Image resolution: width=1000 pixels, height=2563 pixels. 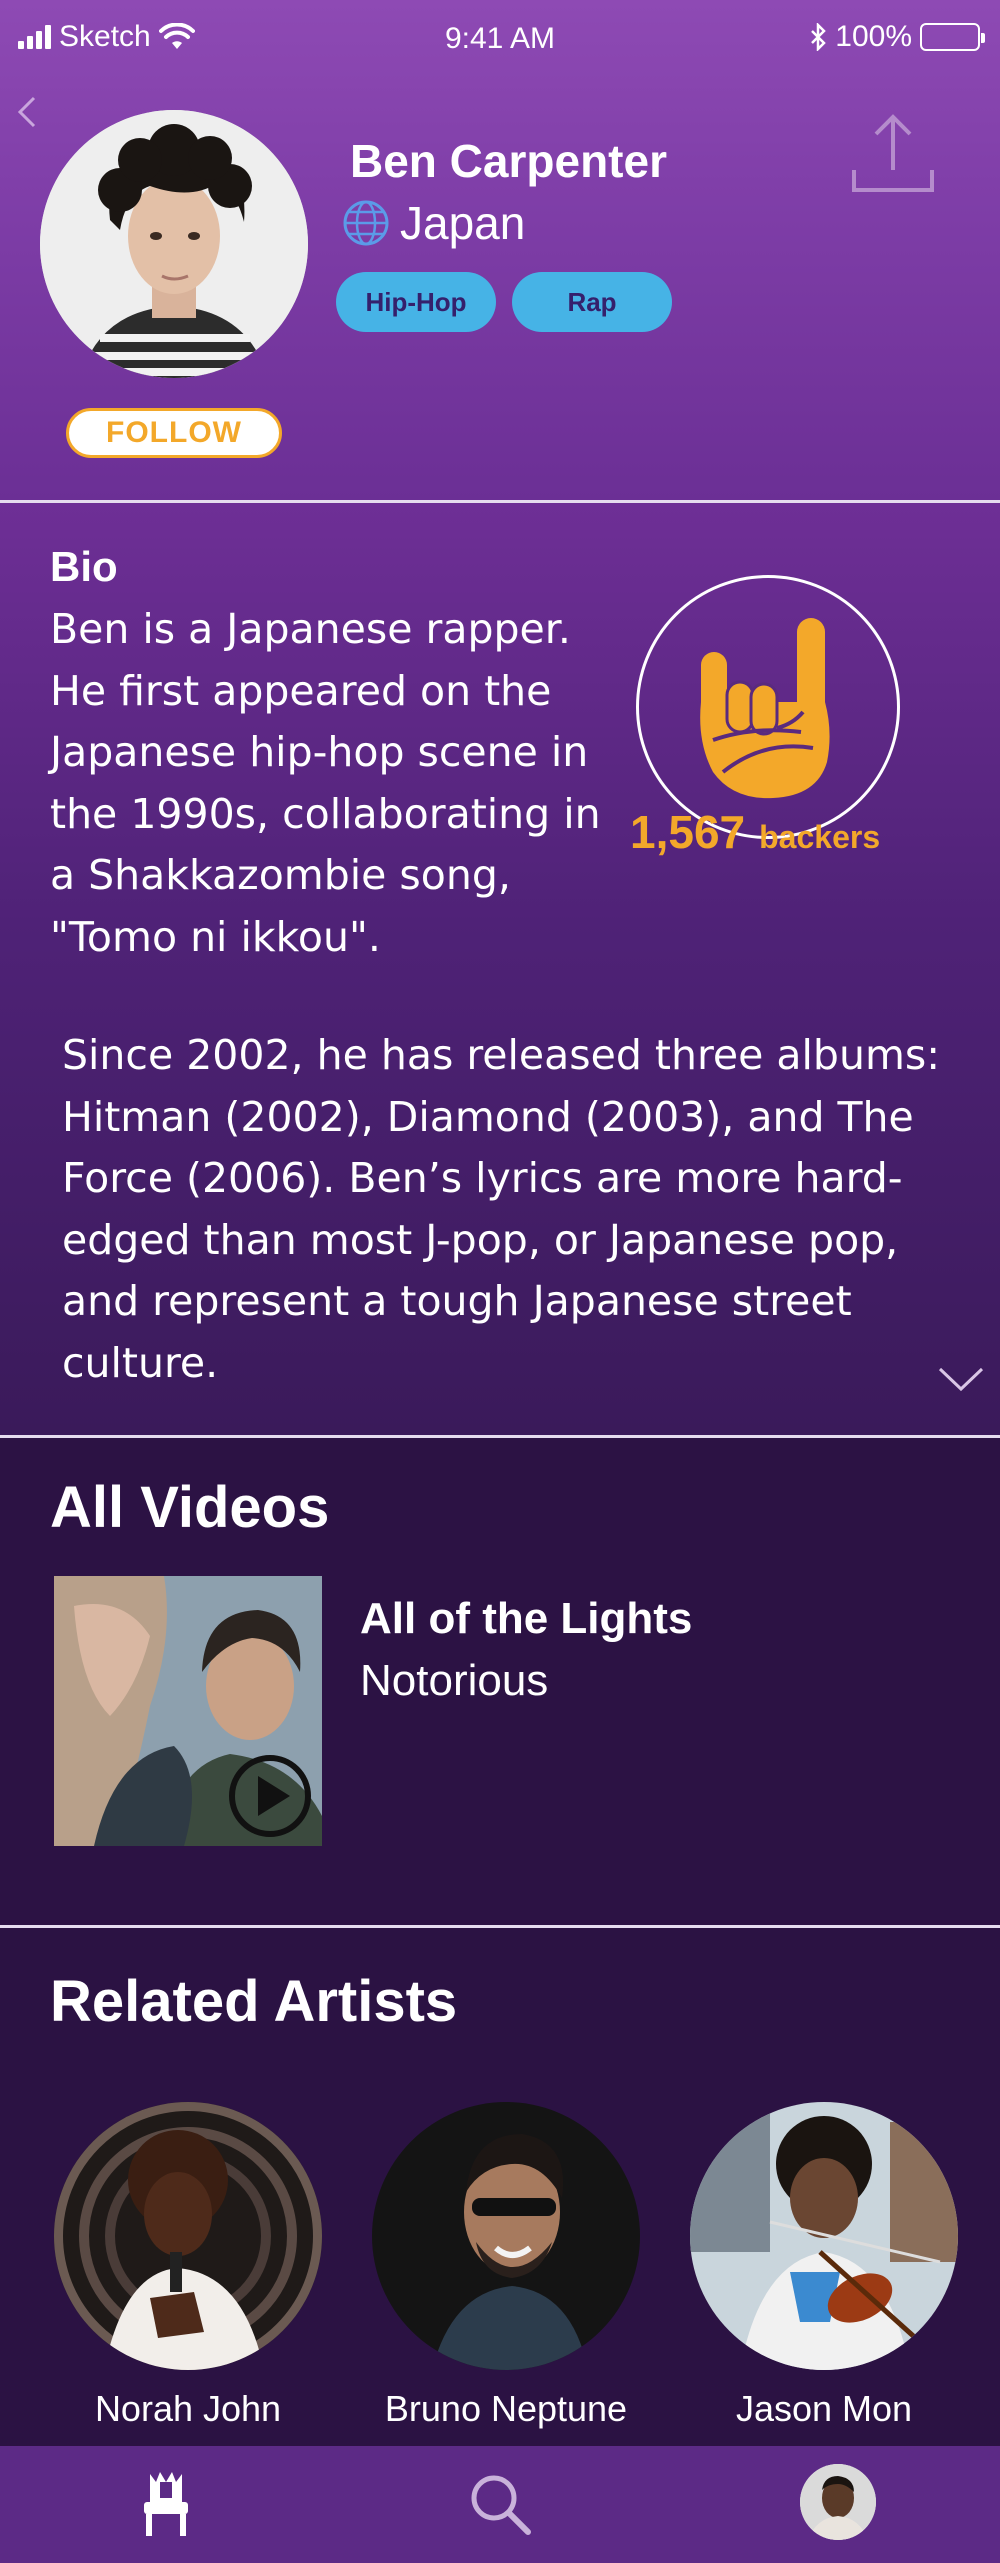 I want to click on artist-avatar, so click(x=174, y=244).